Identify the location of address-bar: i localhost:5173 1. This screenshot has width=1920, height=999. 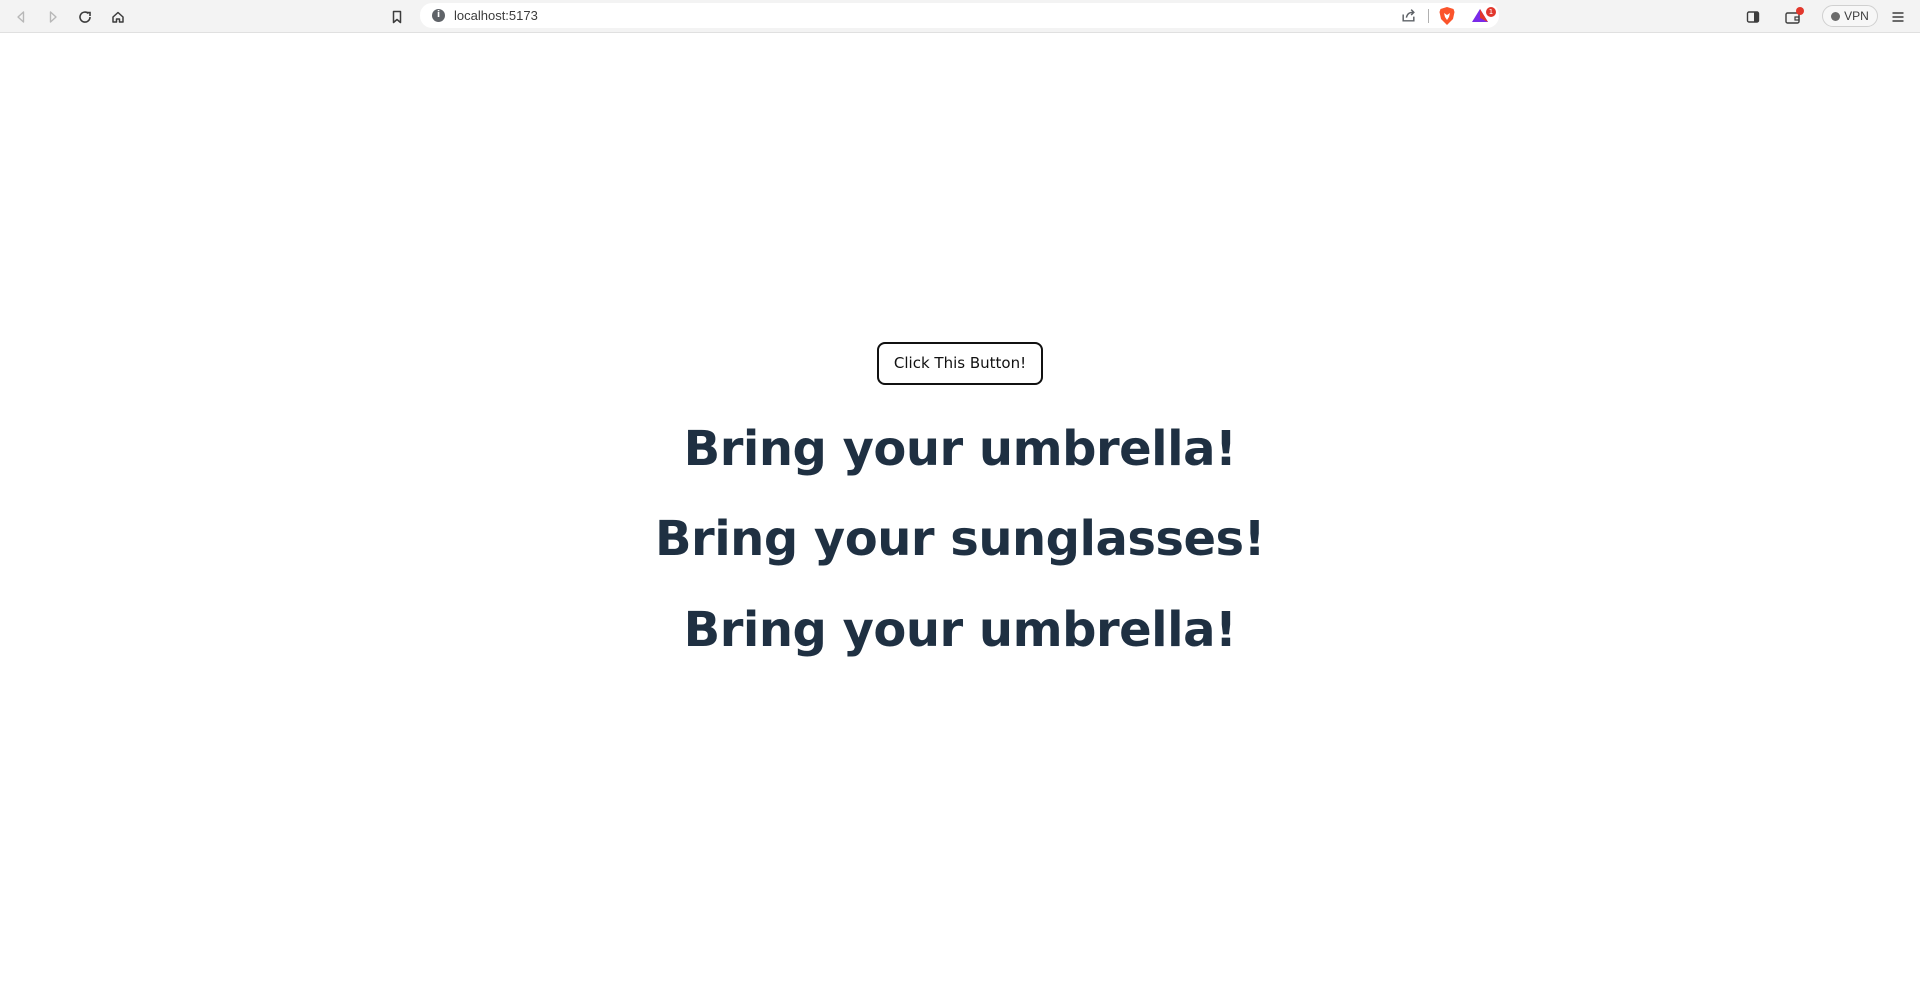
(959, 15).